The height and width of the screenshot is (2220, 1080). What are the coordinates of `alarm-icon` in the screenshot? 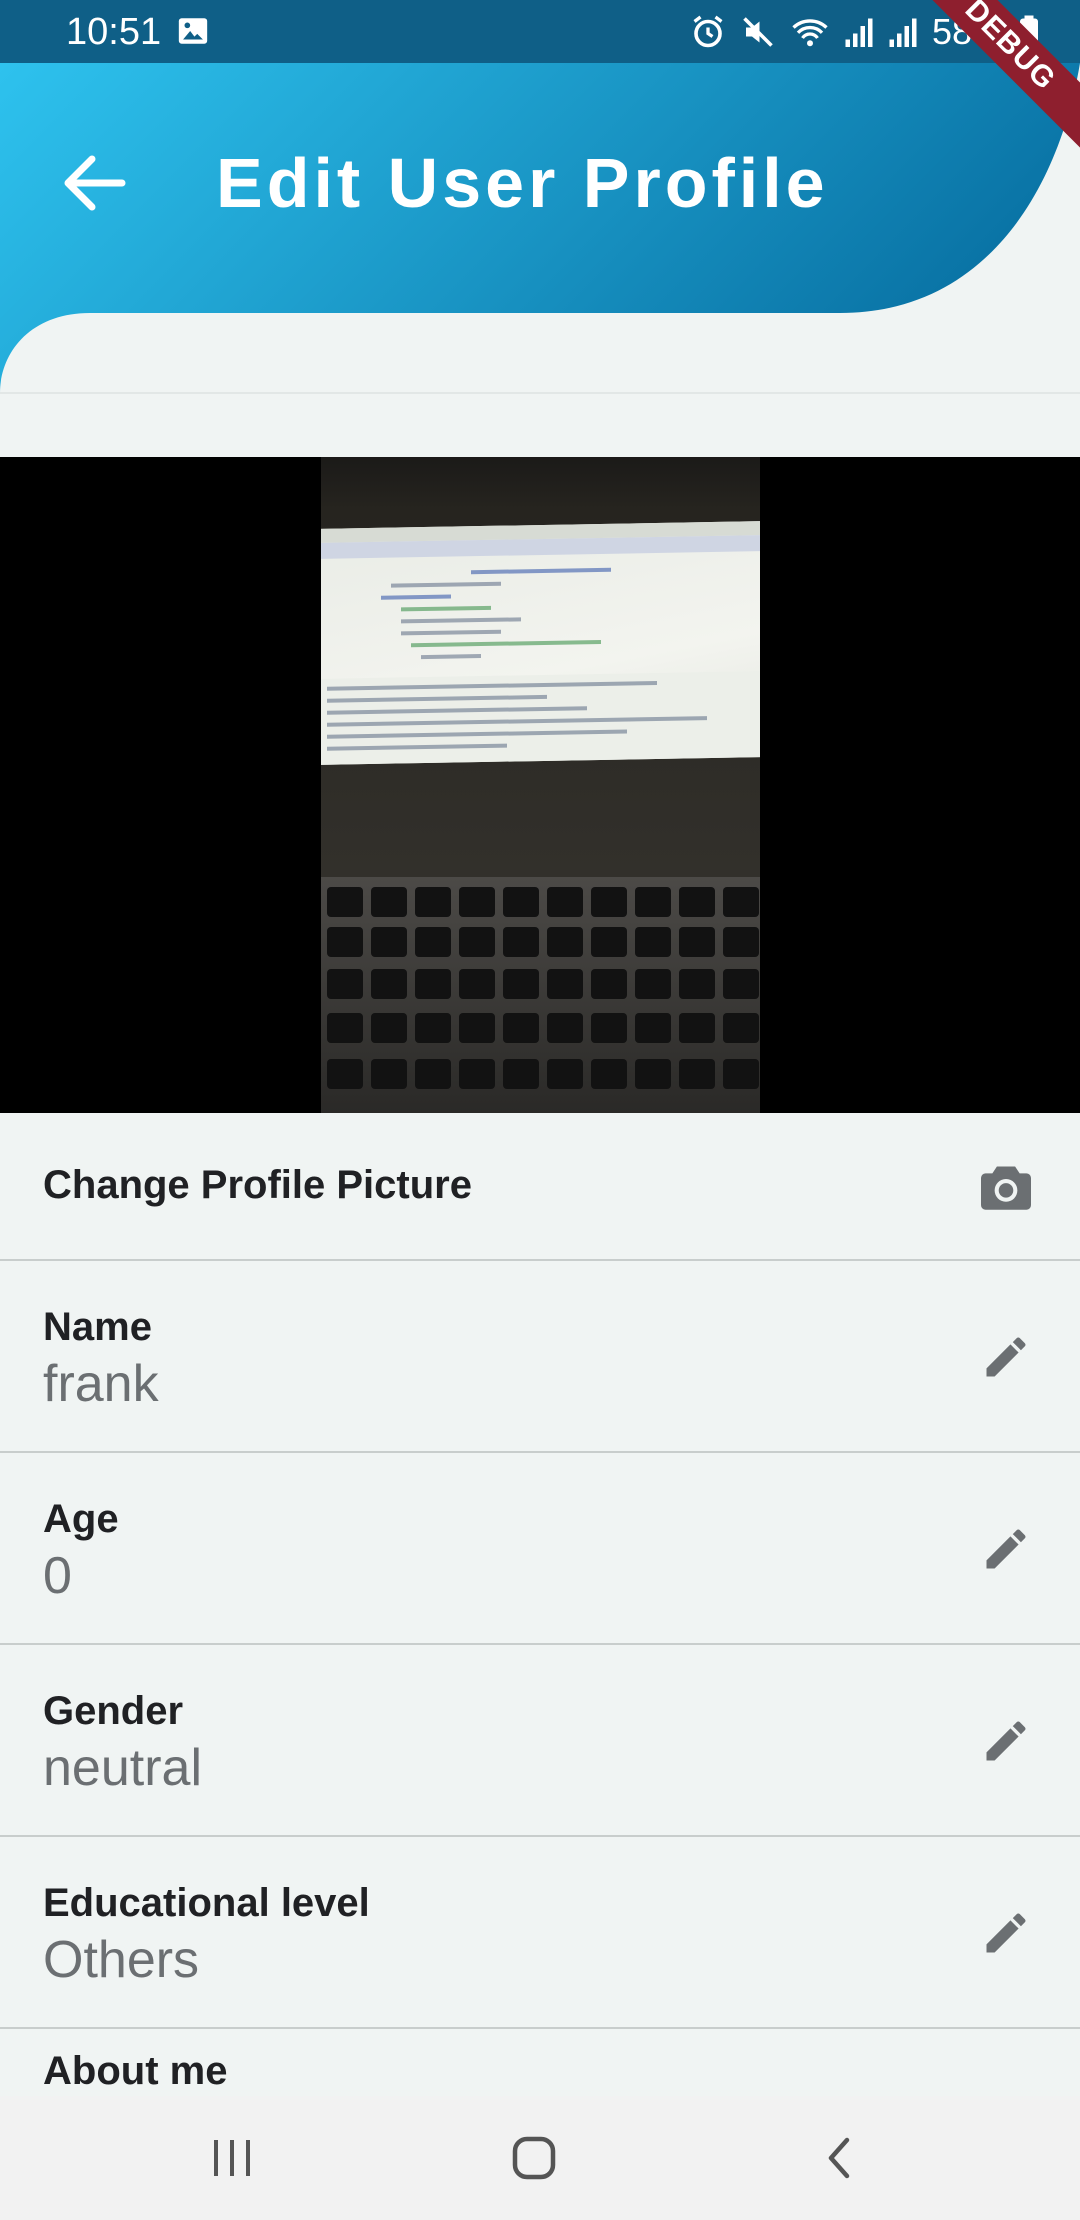 It's located at (708, 32).